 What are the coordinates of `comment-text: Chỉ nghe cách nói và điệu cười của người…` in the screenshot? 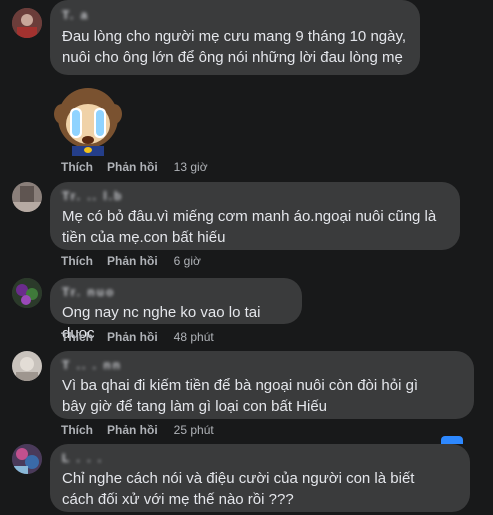 It's located at (238, 489).